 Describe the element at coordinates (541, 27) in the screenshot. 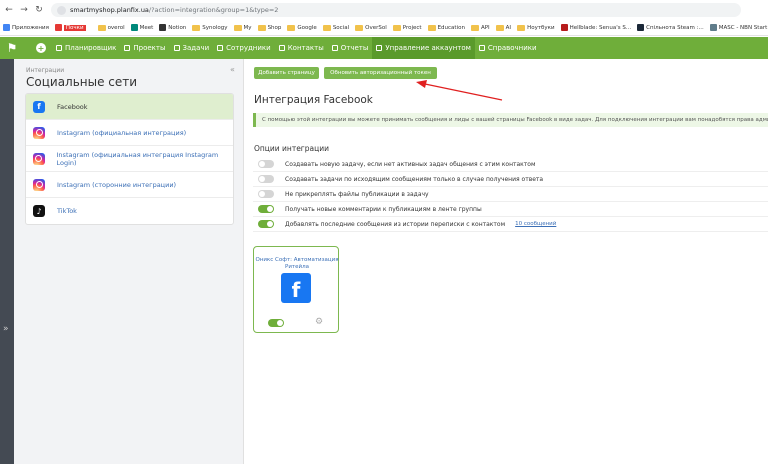

I see `bookmark-label: Ноутбуки` at that location.